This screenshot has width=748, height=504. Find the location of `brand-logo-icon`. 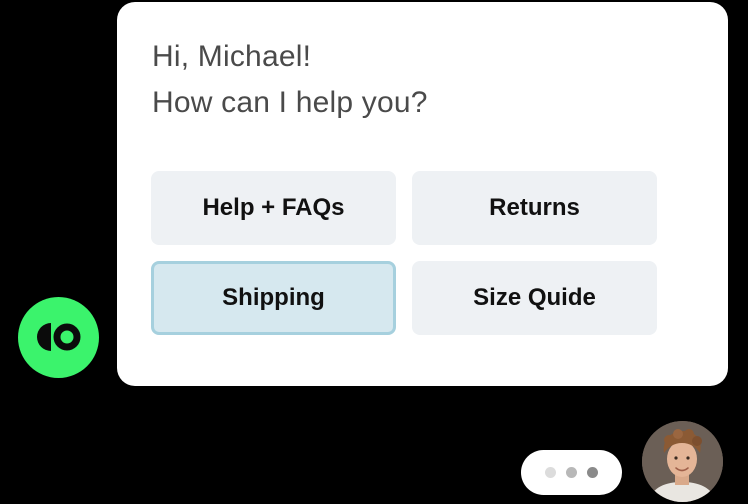

brand-logo-icon is located at coordinates (59, 337).